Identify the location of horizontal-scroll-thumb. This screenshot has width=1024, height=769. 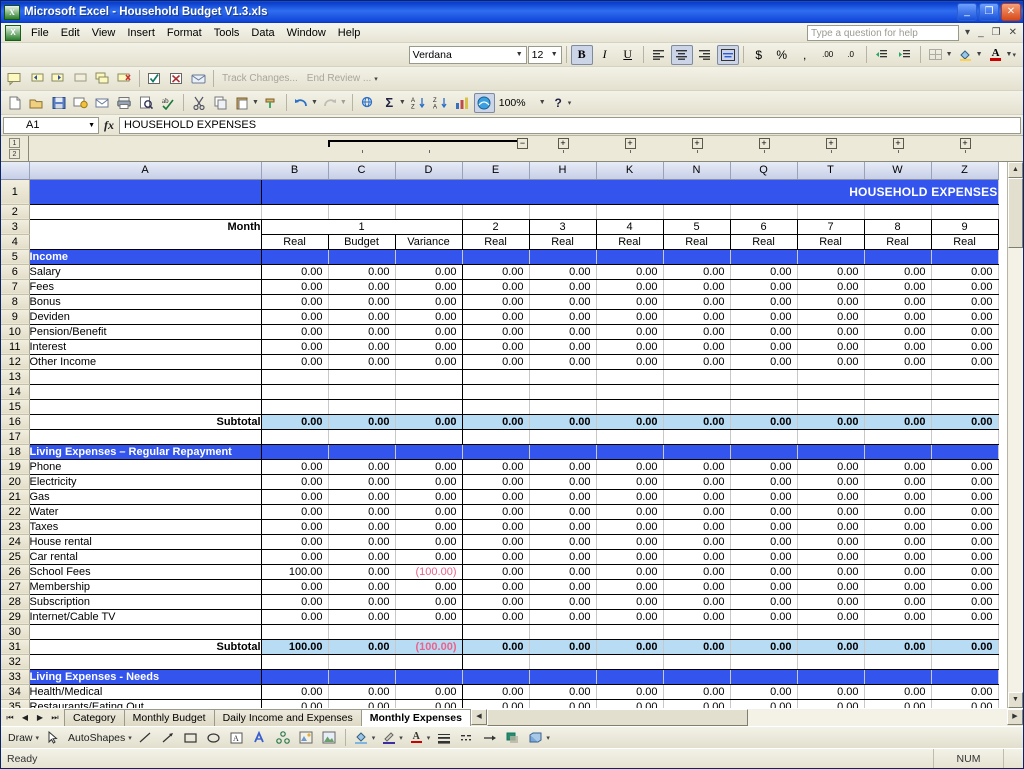
(617, 717).